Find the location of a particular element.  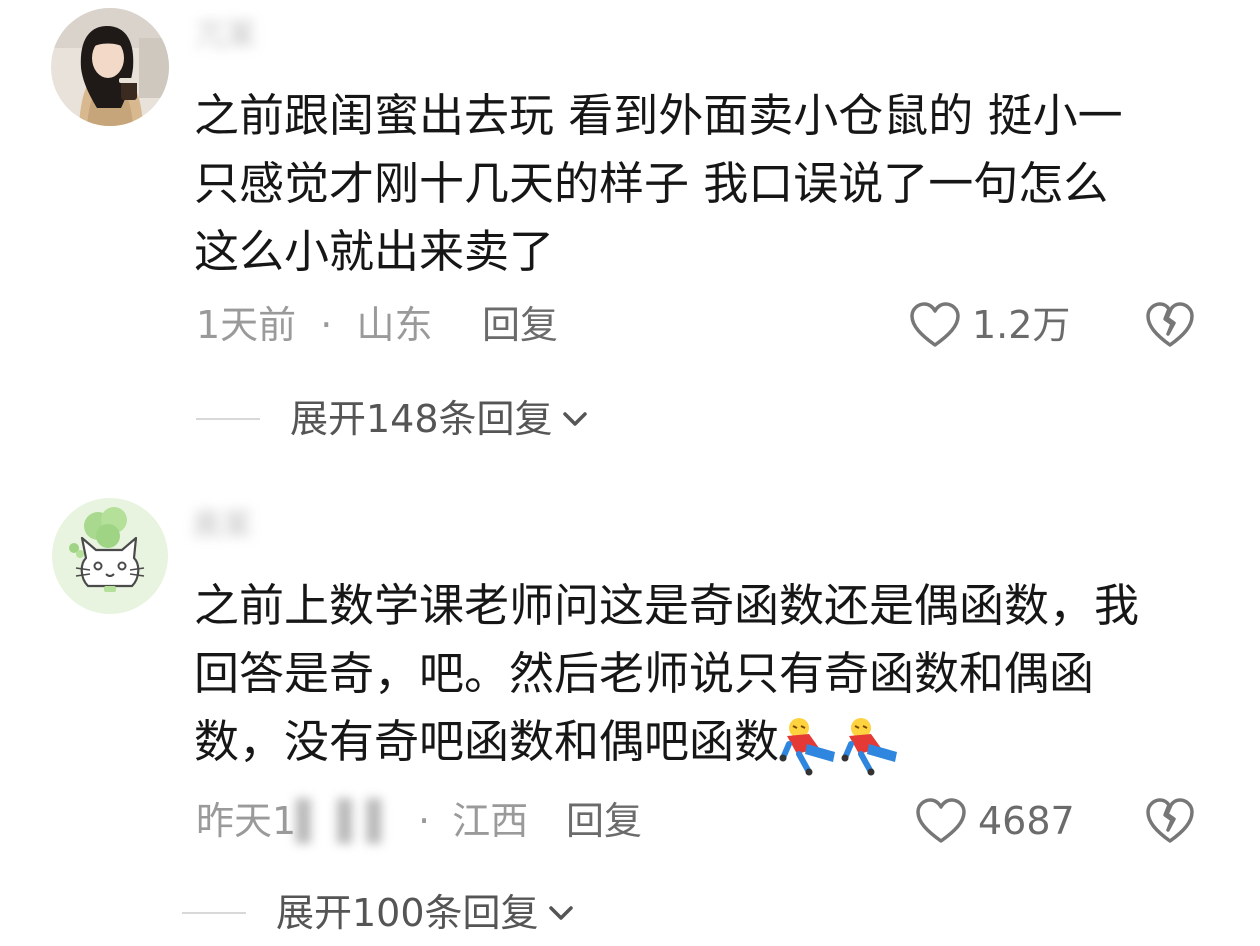

avatar-photo is located at coordinates (110, 67).